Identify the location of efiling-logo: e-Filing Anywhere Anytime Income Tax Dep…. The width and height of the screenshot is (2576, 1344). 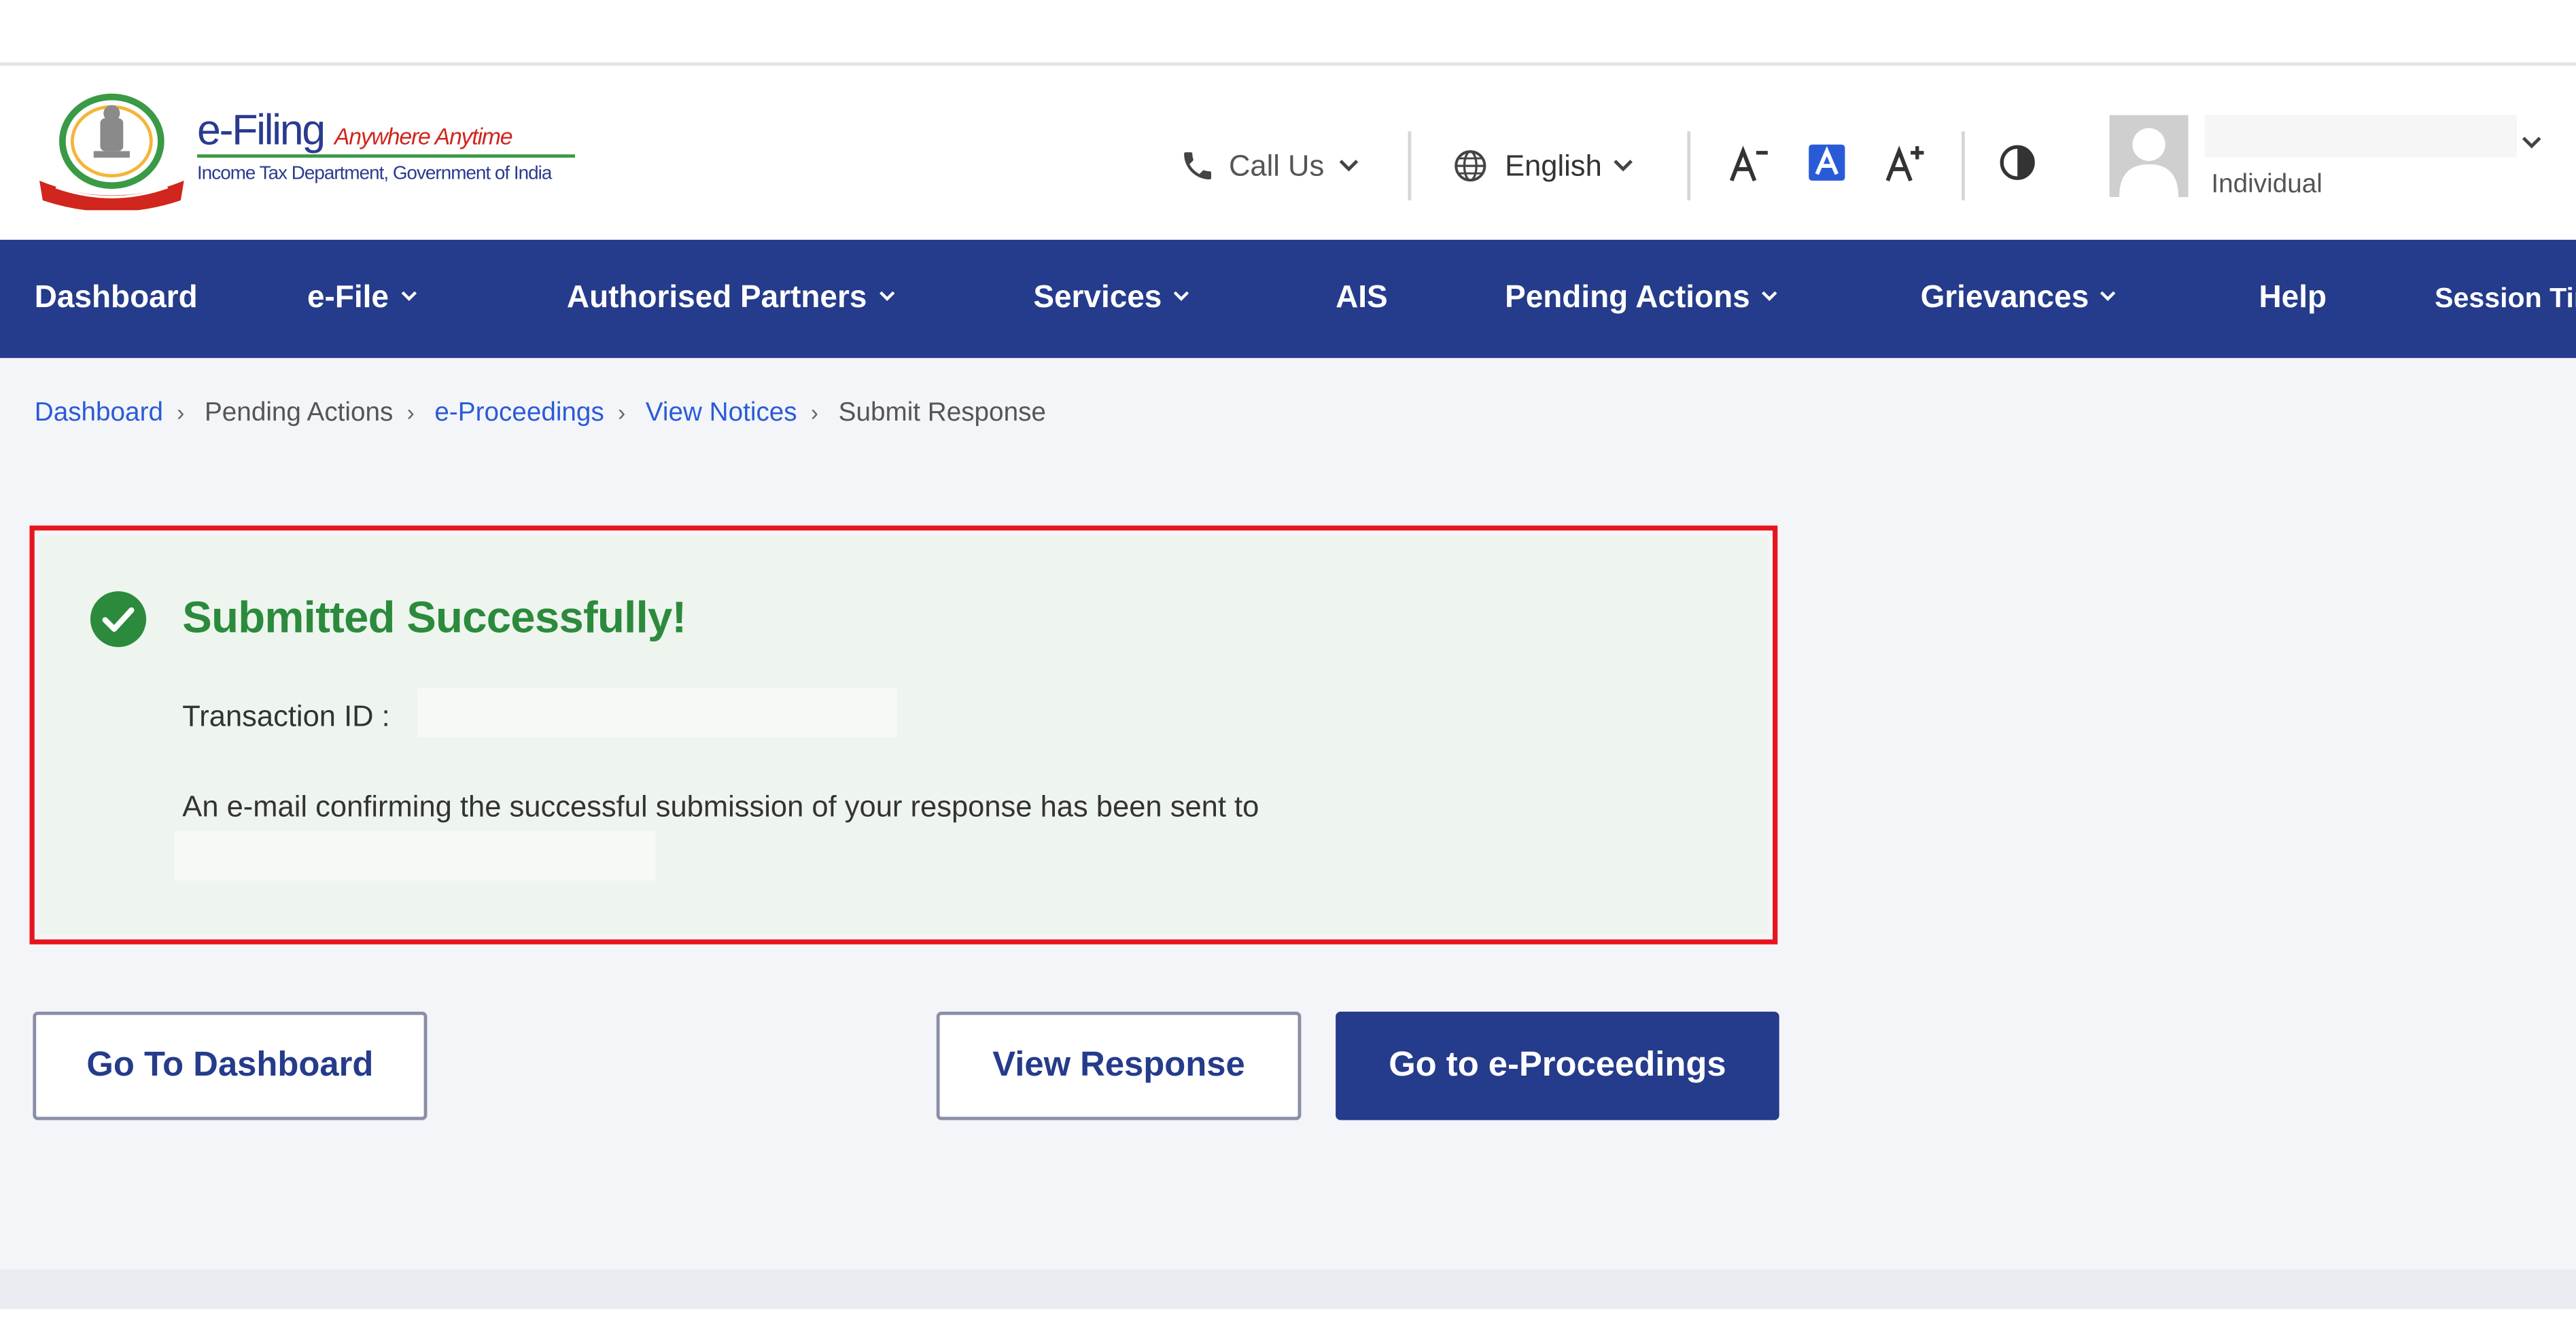
(312, 151).